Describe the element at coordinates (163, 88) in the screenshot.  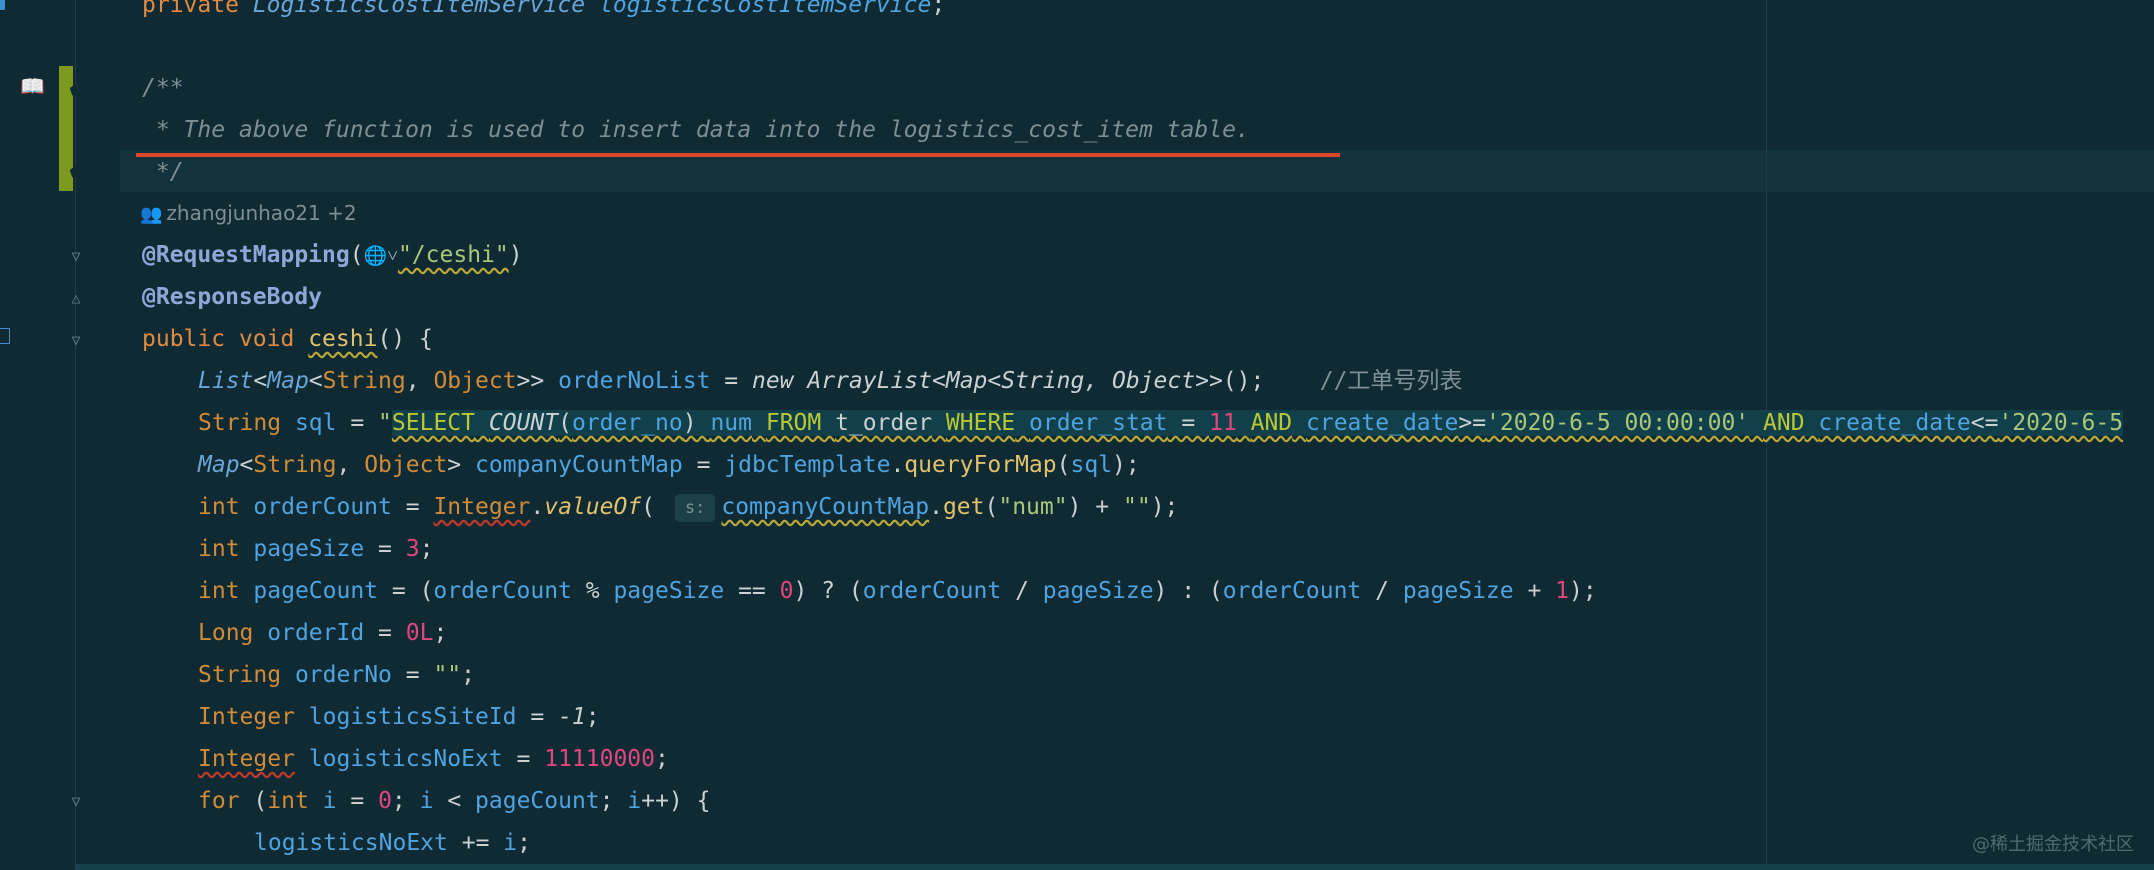
I see `doc-comment-open: /**` at that location.